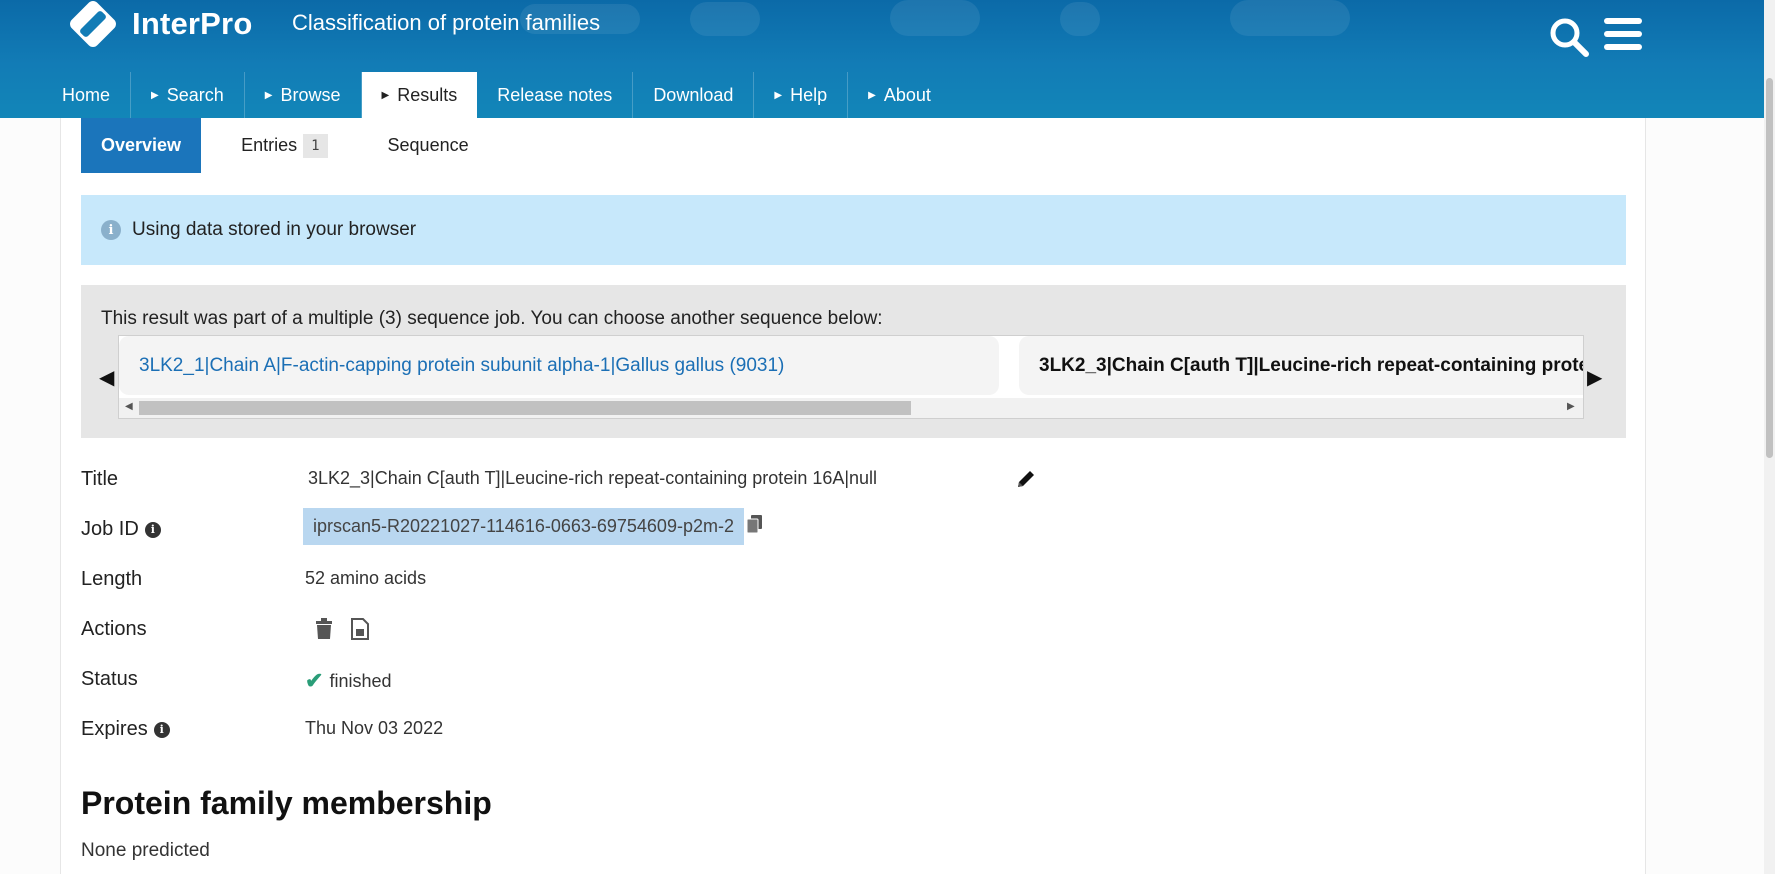 The image size is (1775, 874). I want to click on status-label: Status, so click(109, 679).